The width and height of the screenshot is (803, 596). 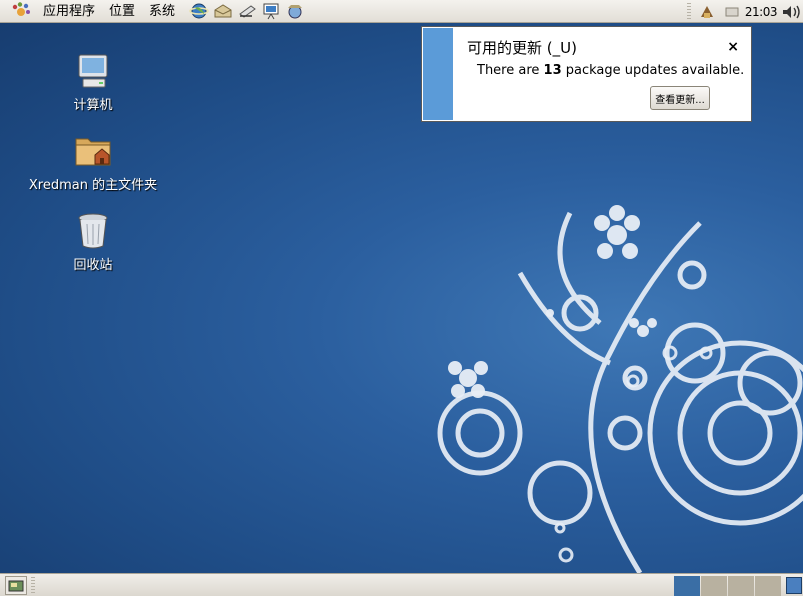 I want to click on launcher-group, so click(x=247, y=11).